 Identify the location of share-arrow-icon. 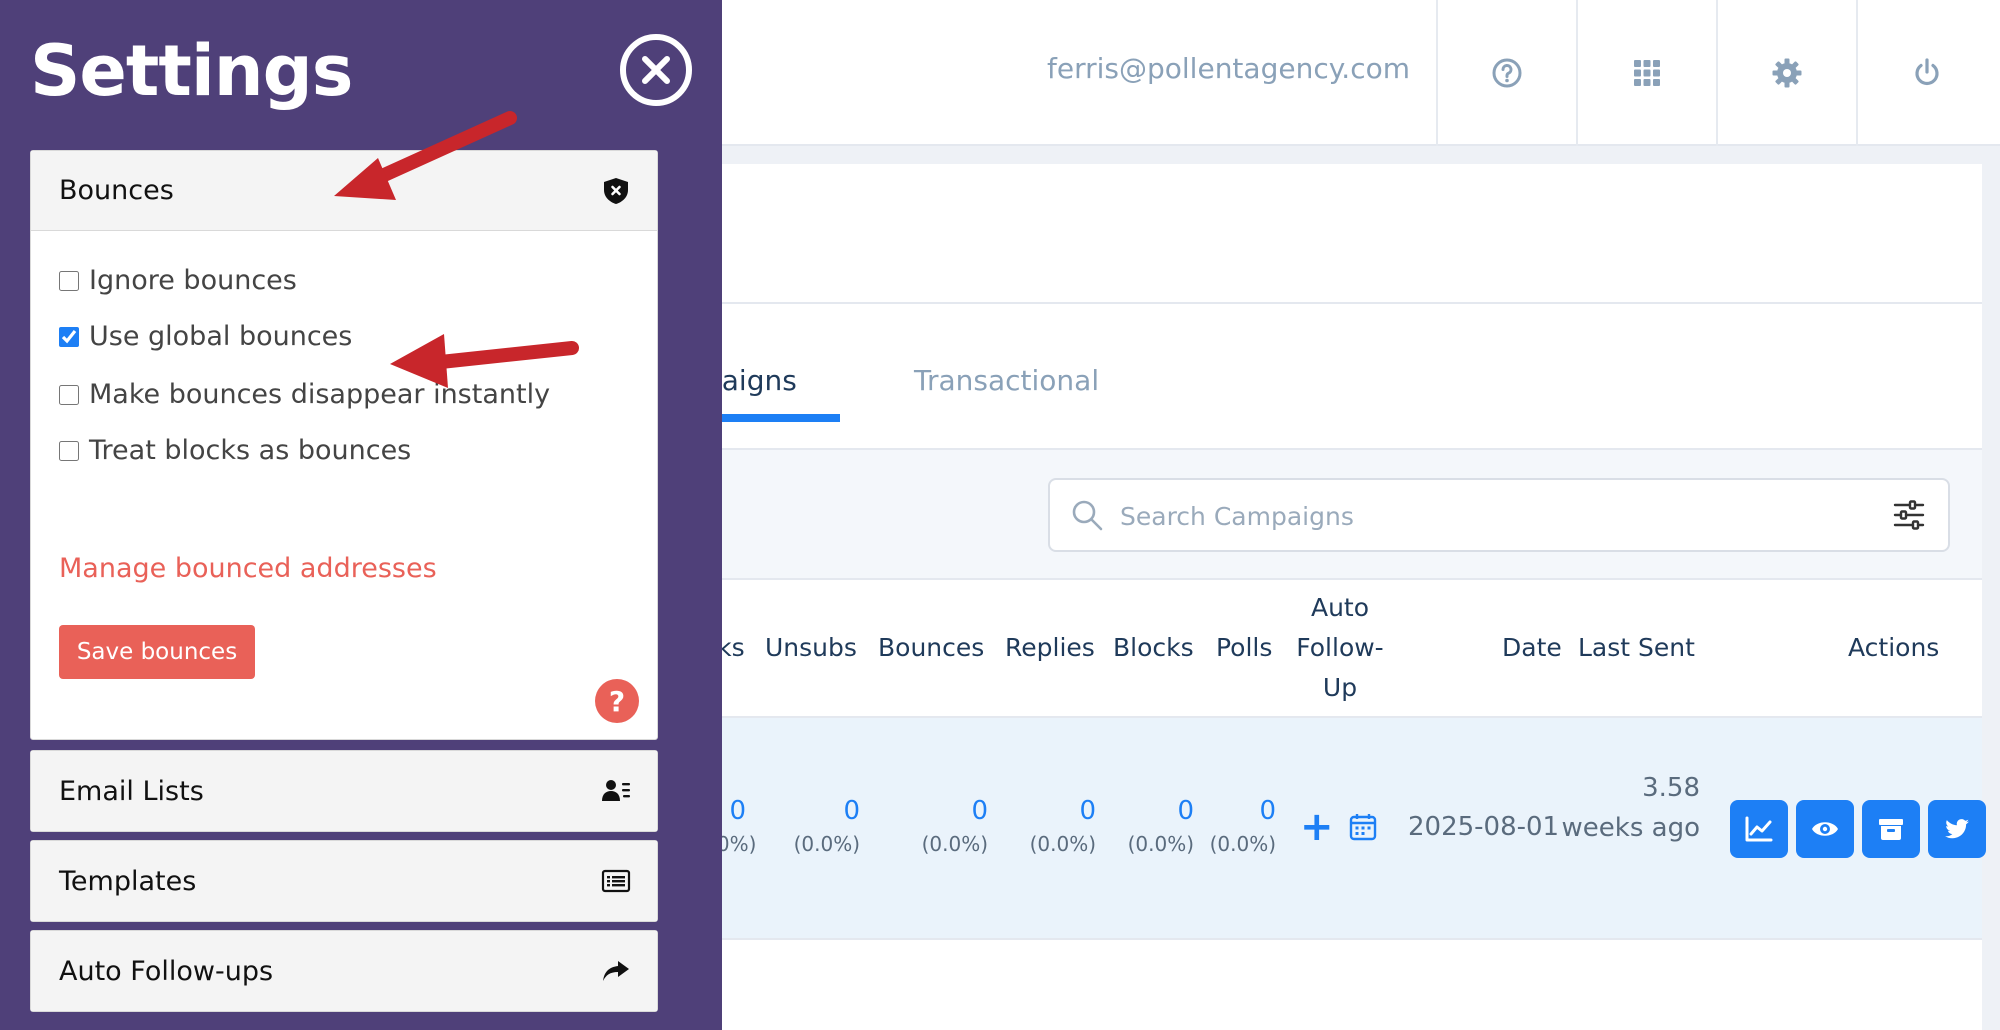
(616, 971).